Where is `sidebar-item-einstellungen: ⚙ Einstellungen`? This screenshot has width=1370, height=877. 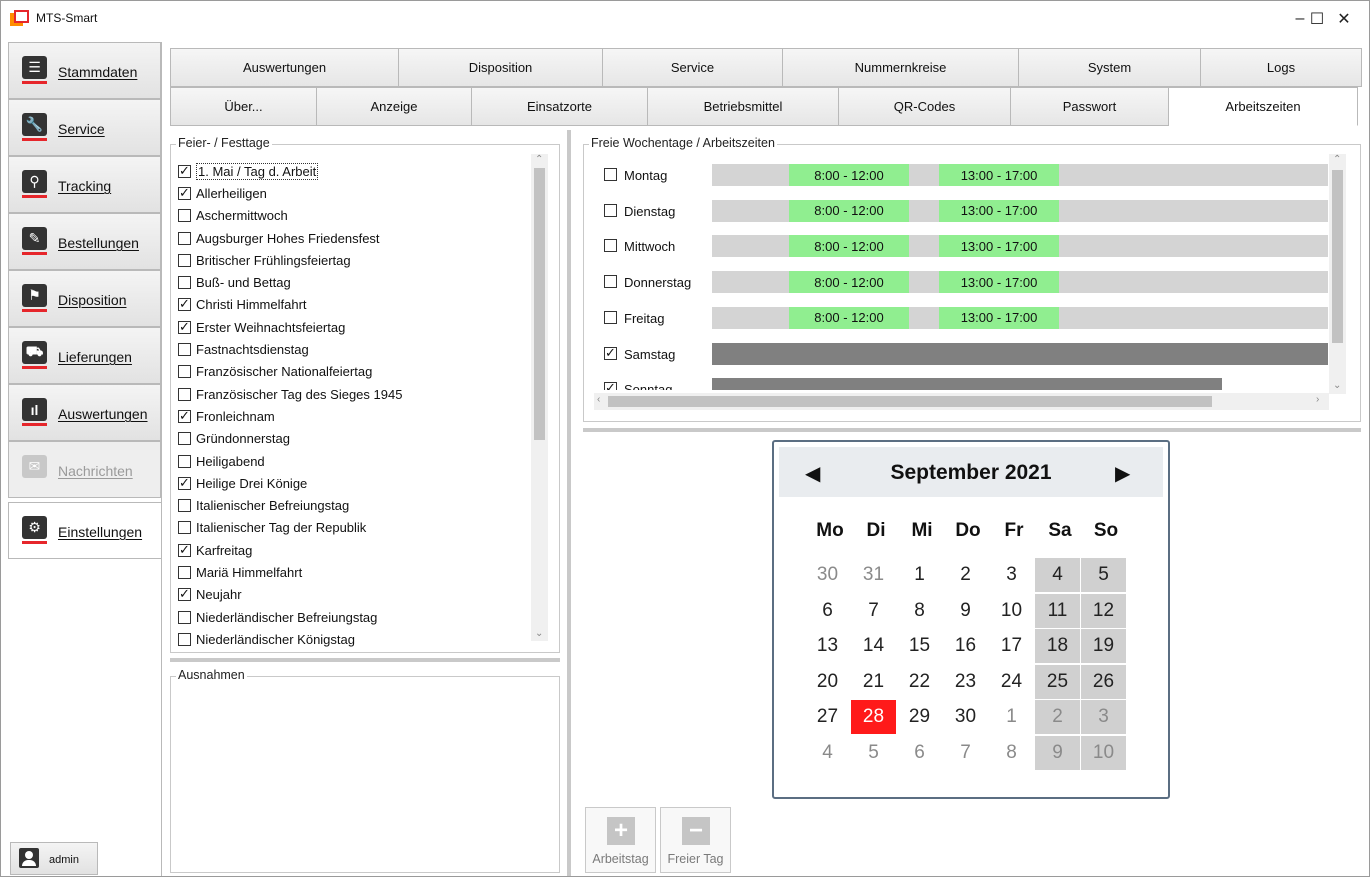
sidebar-item-einstellungen: ⚙ Einstellungen is located at coordinates (85, 530).